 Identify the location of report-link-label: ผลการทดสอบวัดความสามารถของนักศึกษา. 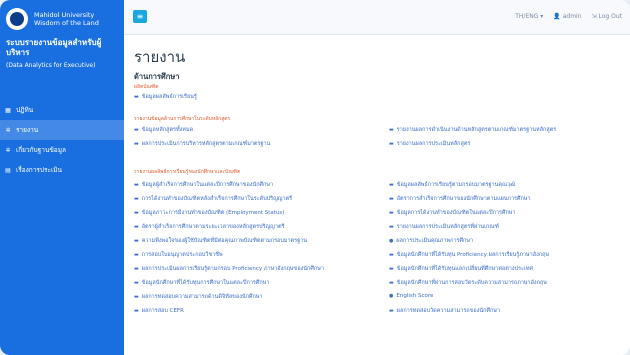
(448, 311).